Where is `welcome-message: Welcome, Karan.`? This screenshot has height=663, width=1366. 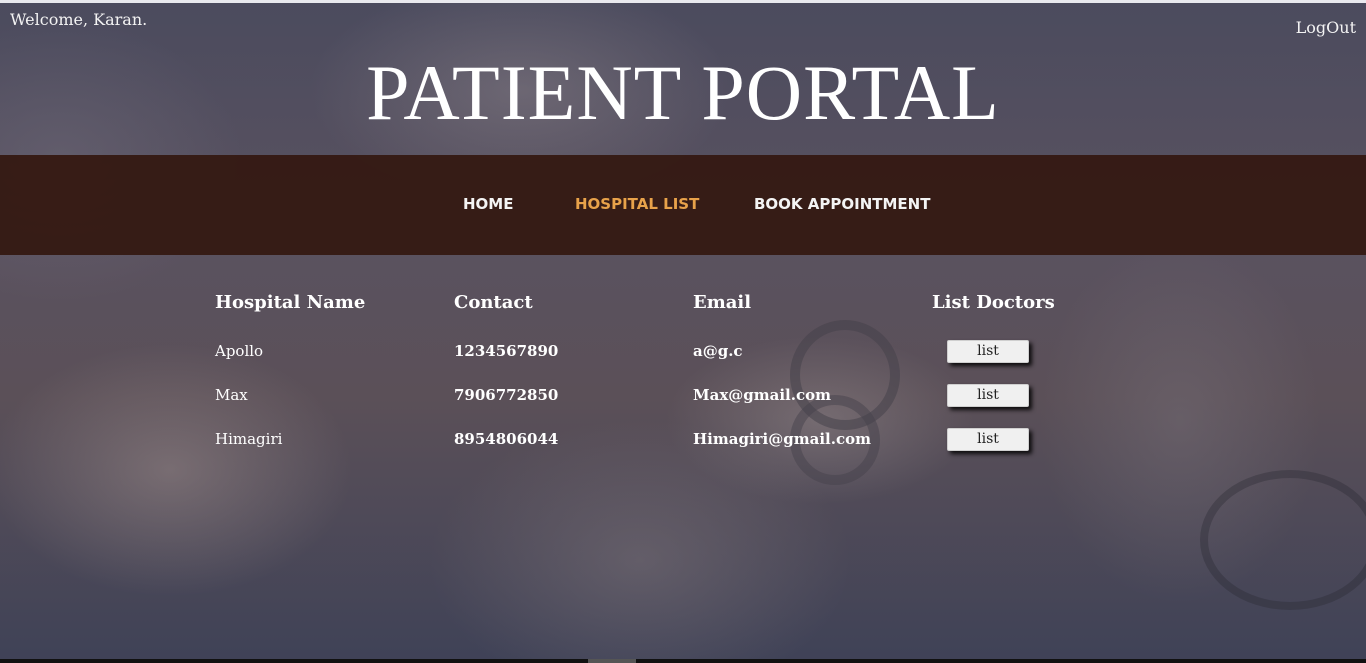 welcome-message: Welcome, Karan. is located at coordinates (79, 19).